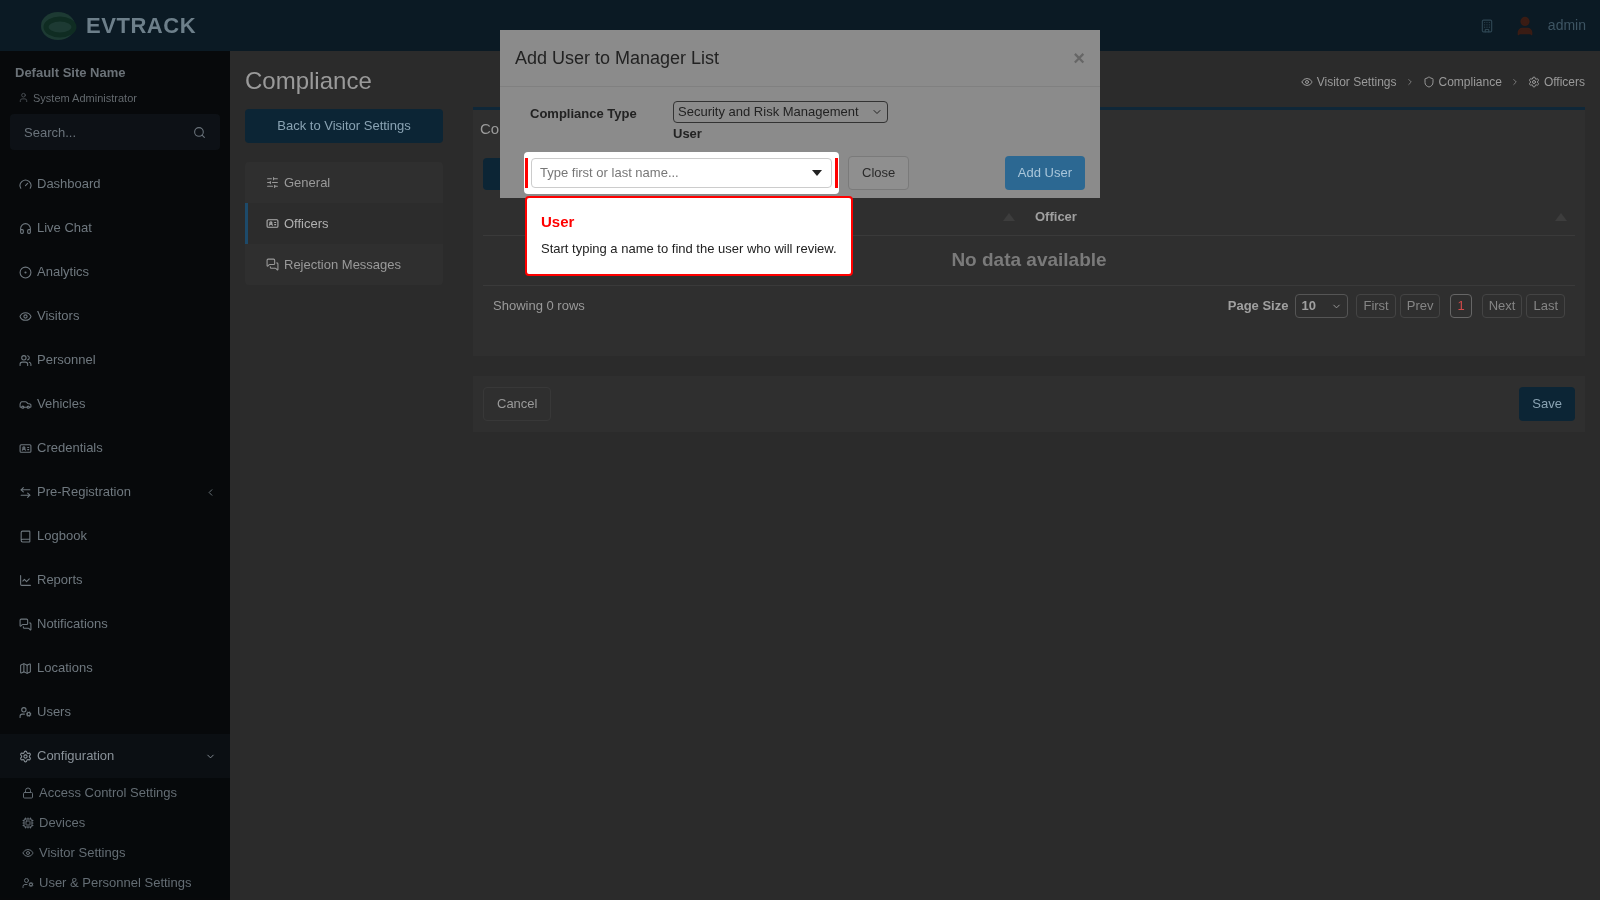  Describe the element at coordinates (1029, 260) in the screenshot. I see `empty-message: No data available` at that location.